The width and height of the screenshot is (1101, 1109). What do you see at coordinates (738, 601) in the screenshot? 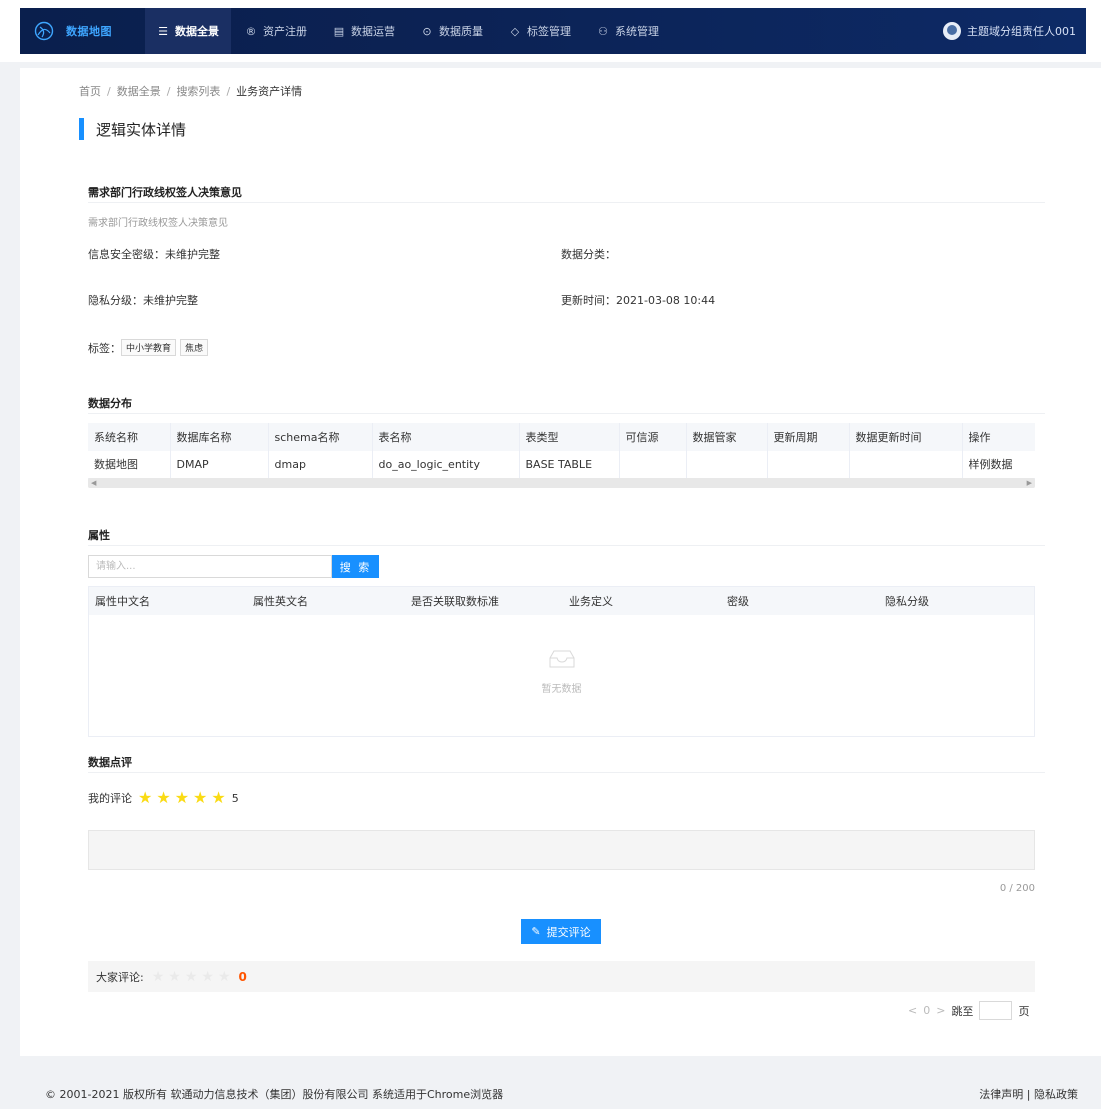
I see `column-header: 密级` at bounding box center [738, 601].